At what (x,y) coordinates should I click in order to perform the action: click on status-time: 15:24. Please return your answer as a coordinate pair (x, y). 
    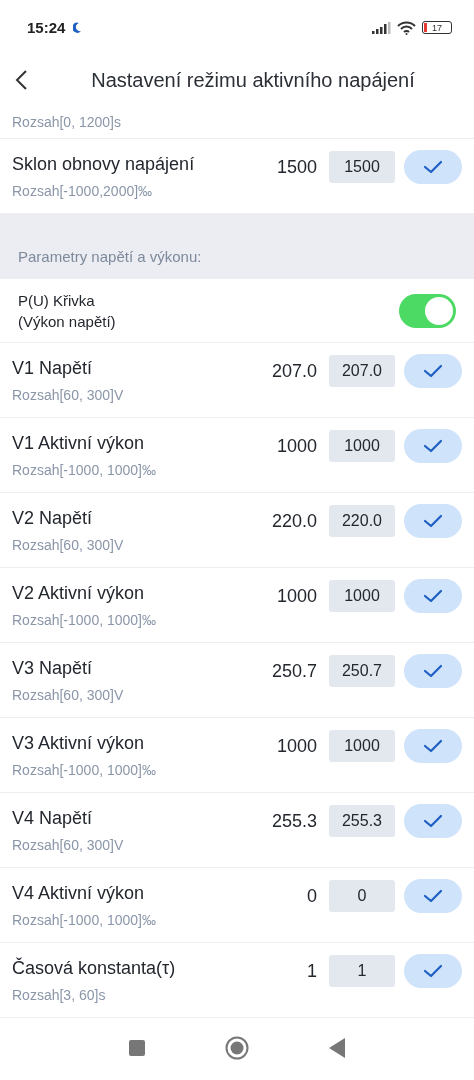
    Looking at the image, I should click on (46, 27).